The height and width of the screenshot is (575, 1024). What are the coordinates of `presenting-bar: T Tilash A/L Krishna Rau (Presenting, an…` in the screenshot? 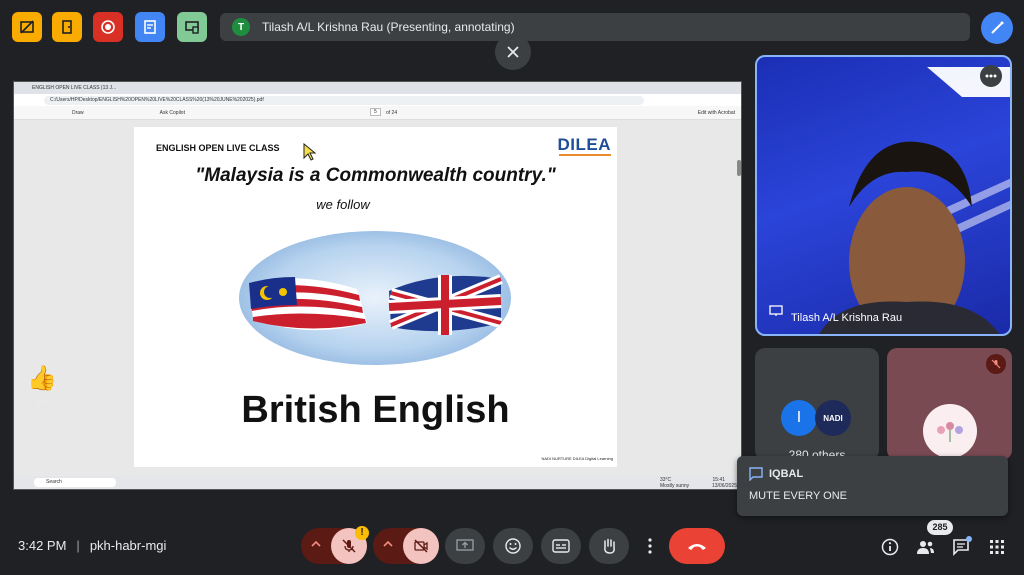 It's located at (595, 27).